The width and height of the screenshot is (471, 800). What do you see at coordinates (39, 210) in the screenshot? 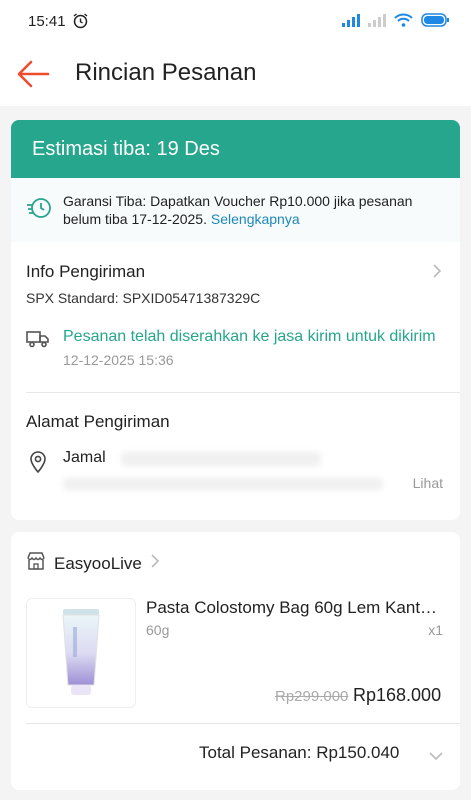
I see `fast-delivery-icon` at bounding box center [39, 210].